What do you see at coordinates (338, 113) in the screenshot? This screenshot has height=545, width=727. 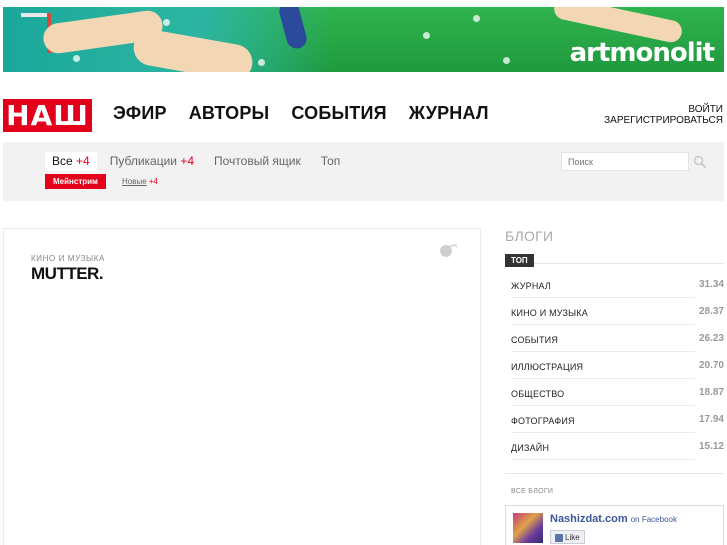 I see `nav-sobytiya: СОБЫТИЯ` at bounding box center [338, 113].